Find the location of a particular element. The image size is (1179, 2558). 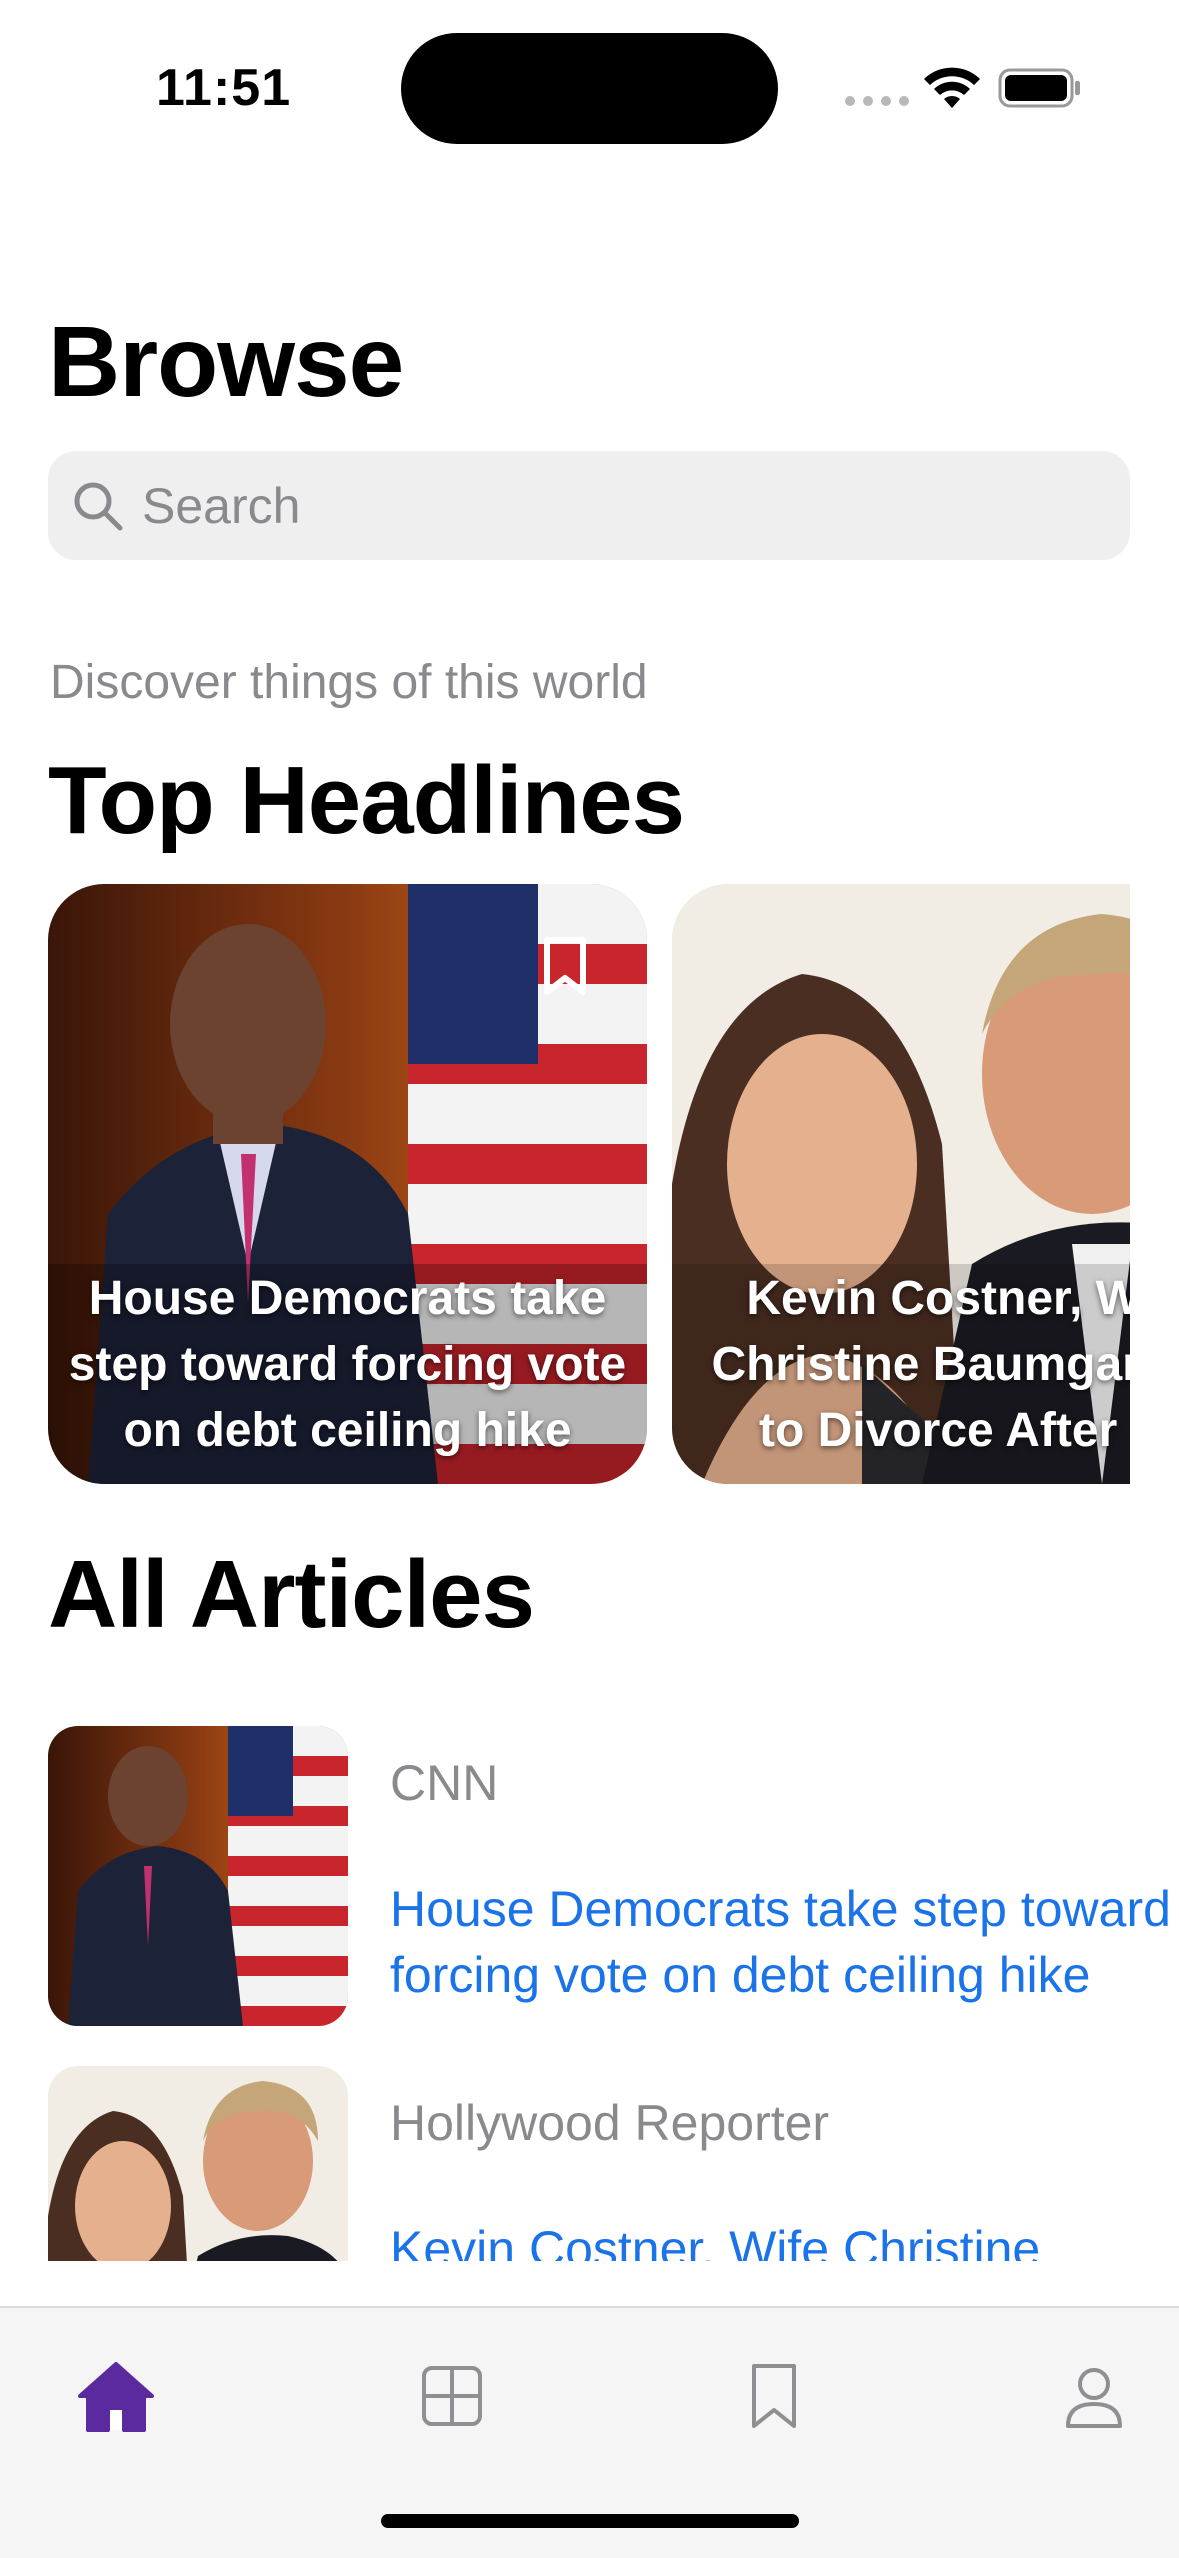

tab-profile is located at coordinates (1094, 2396).